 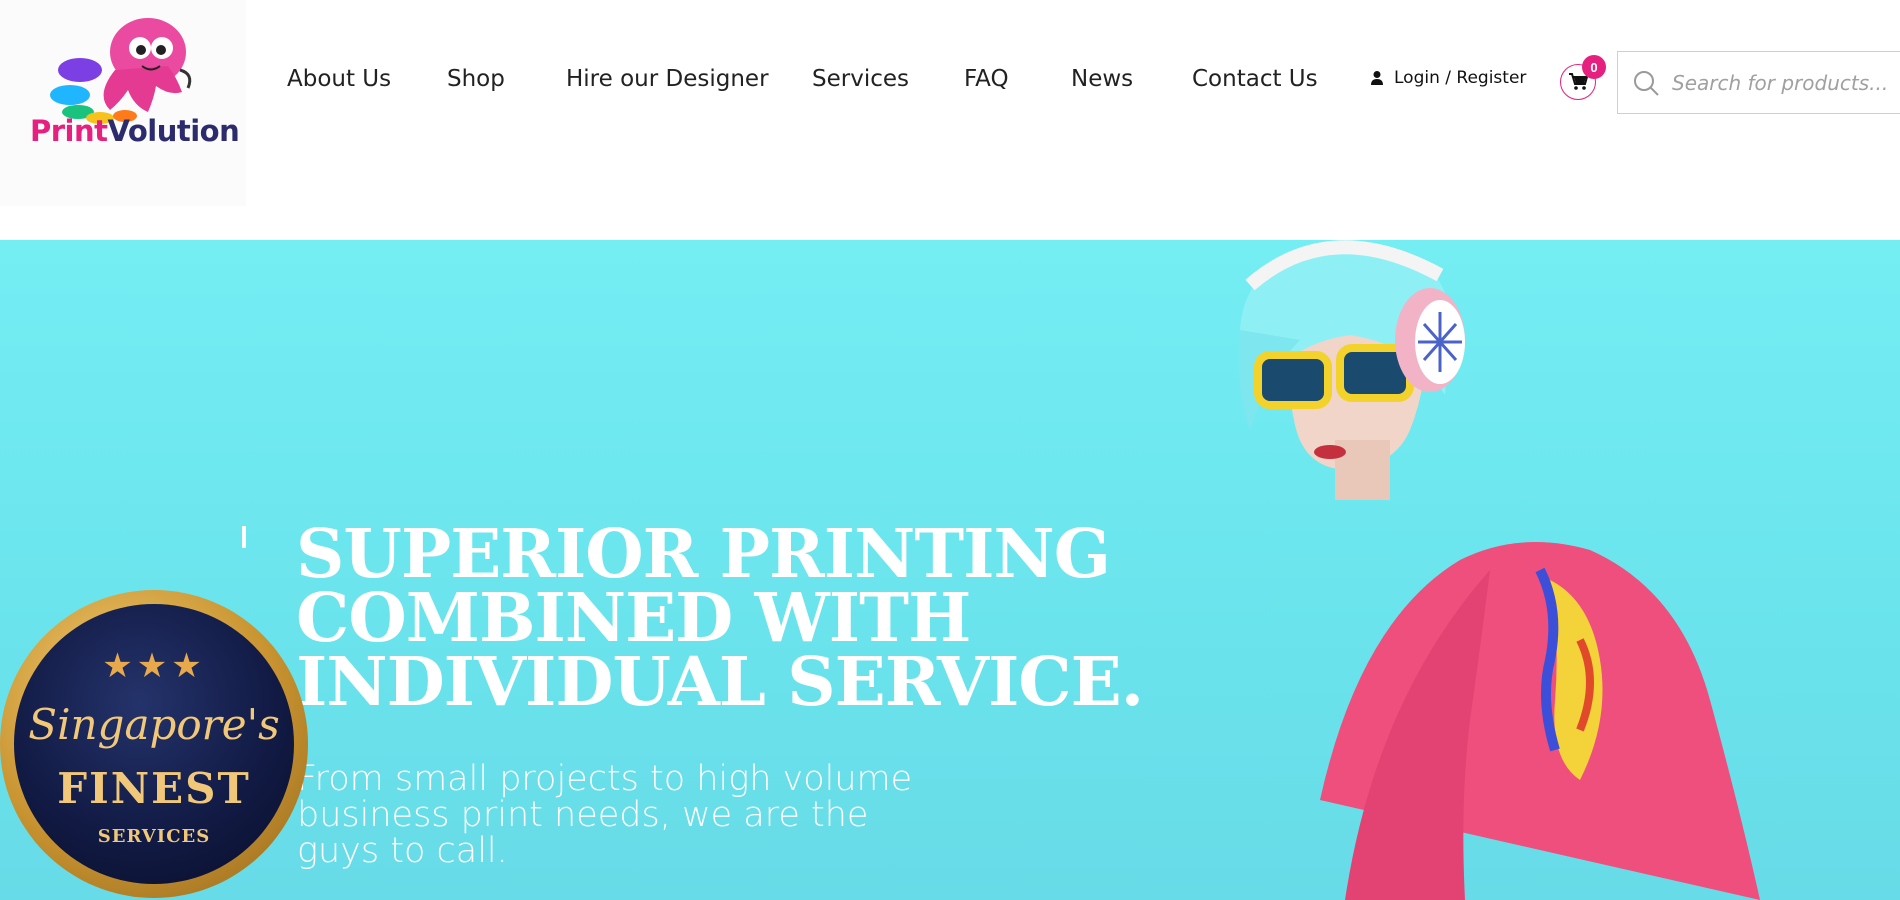 I want to click on singapores-finest-badge: ★★★ Singapore's FINEST SERVICES, so click(x=154, y=744).